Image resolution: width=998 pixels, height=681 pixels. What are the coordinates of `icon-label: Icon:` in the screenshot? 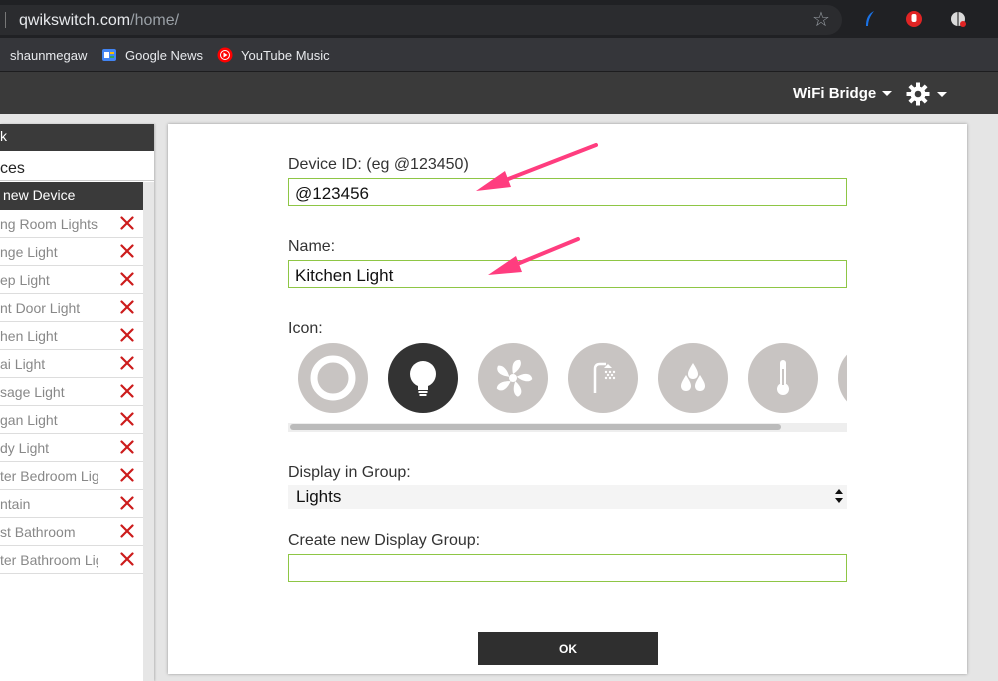 It's located at (305, 328).